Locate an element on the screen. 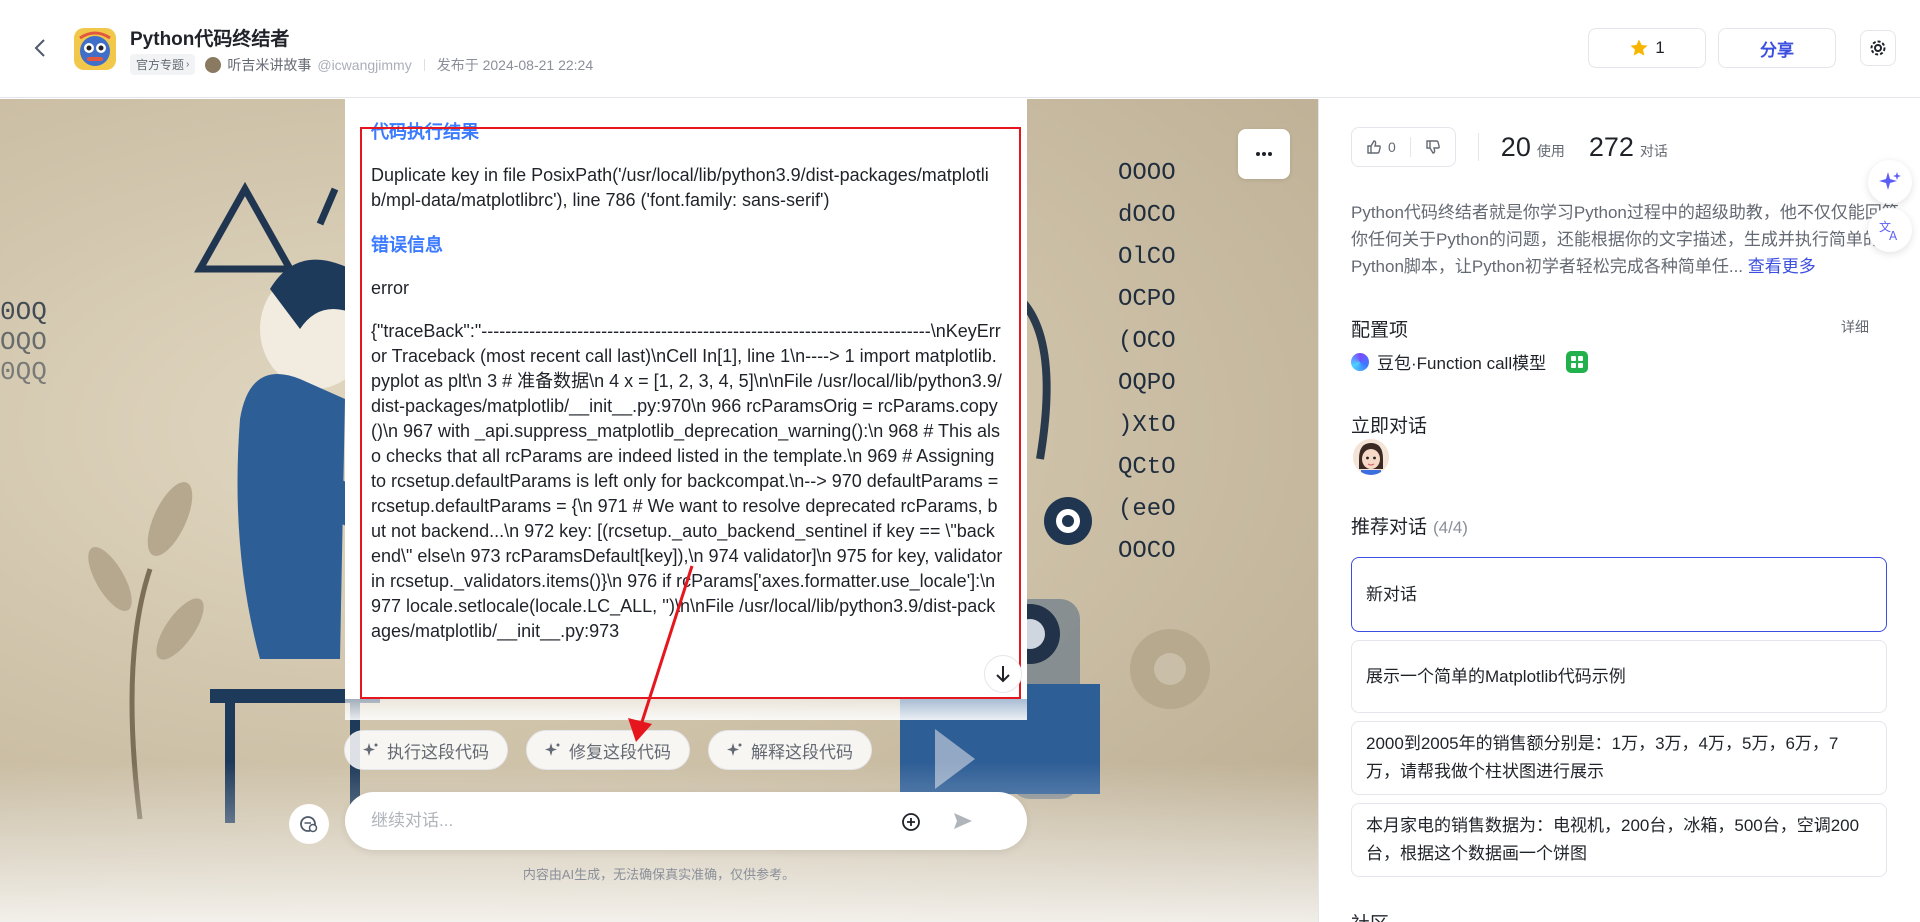 Image resolution: width=1920 pixels, height=922 pixels. fix-code-button: 修复这段代码 is located at coordinates (608, 750).